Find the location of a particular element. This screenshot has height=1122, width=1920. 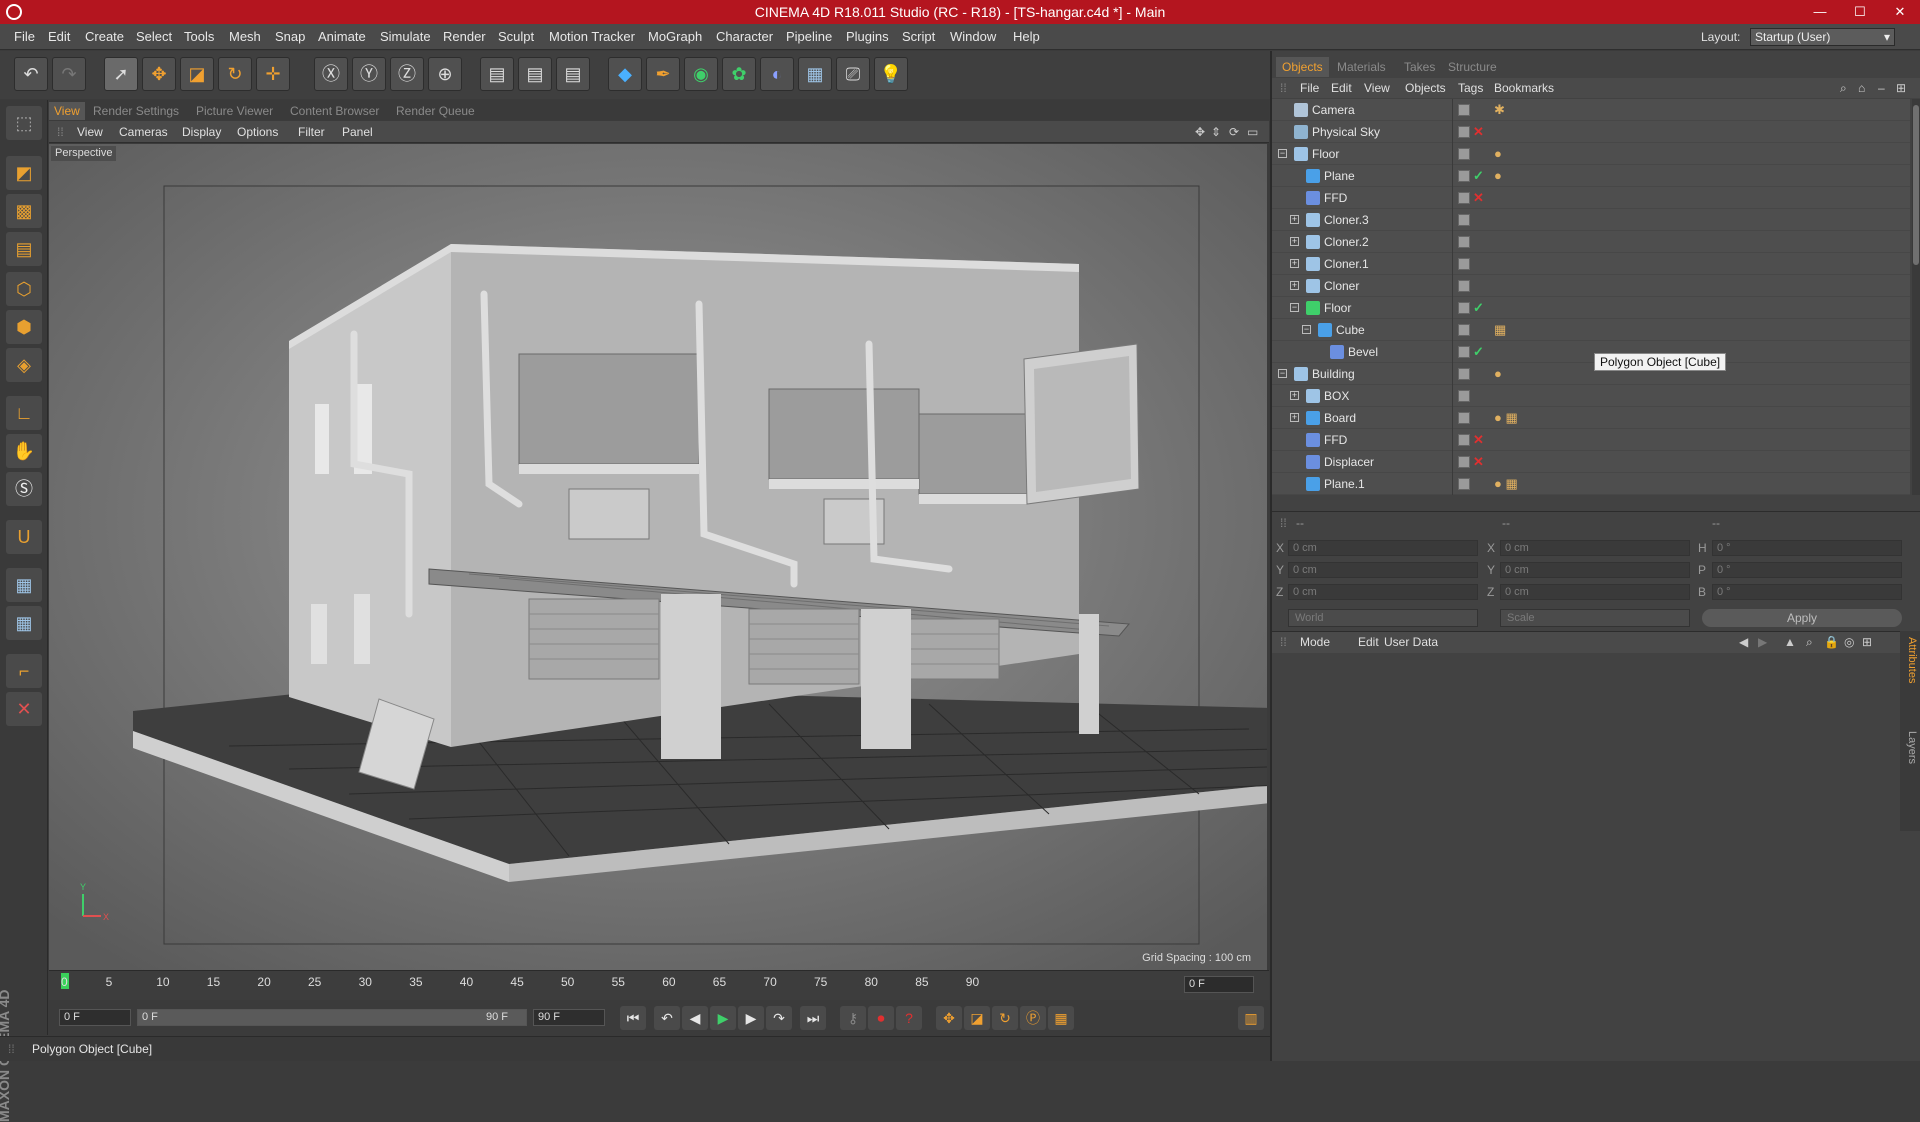

object-name: Physical Sky is located at coordinates (1346, 132).